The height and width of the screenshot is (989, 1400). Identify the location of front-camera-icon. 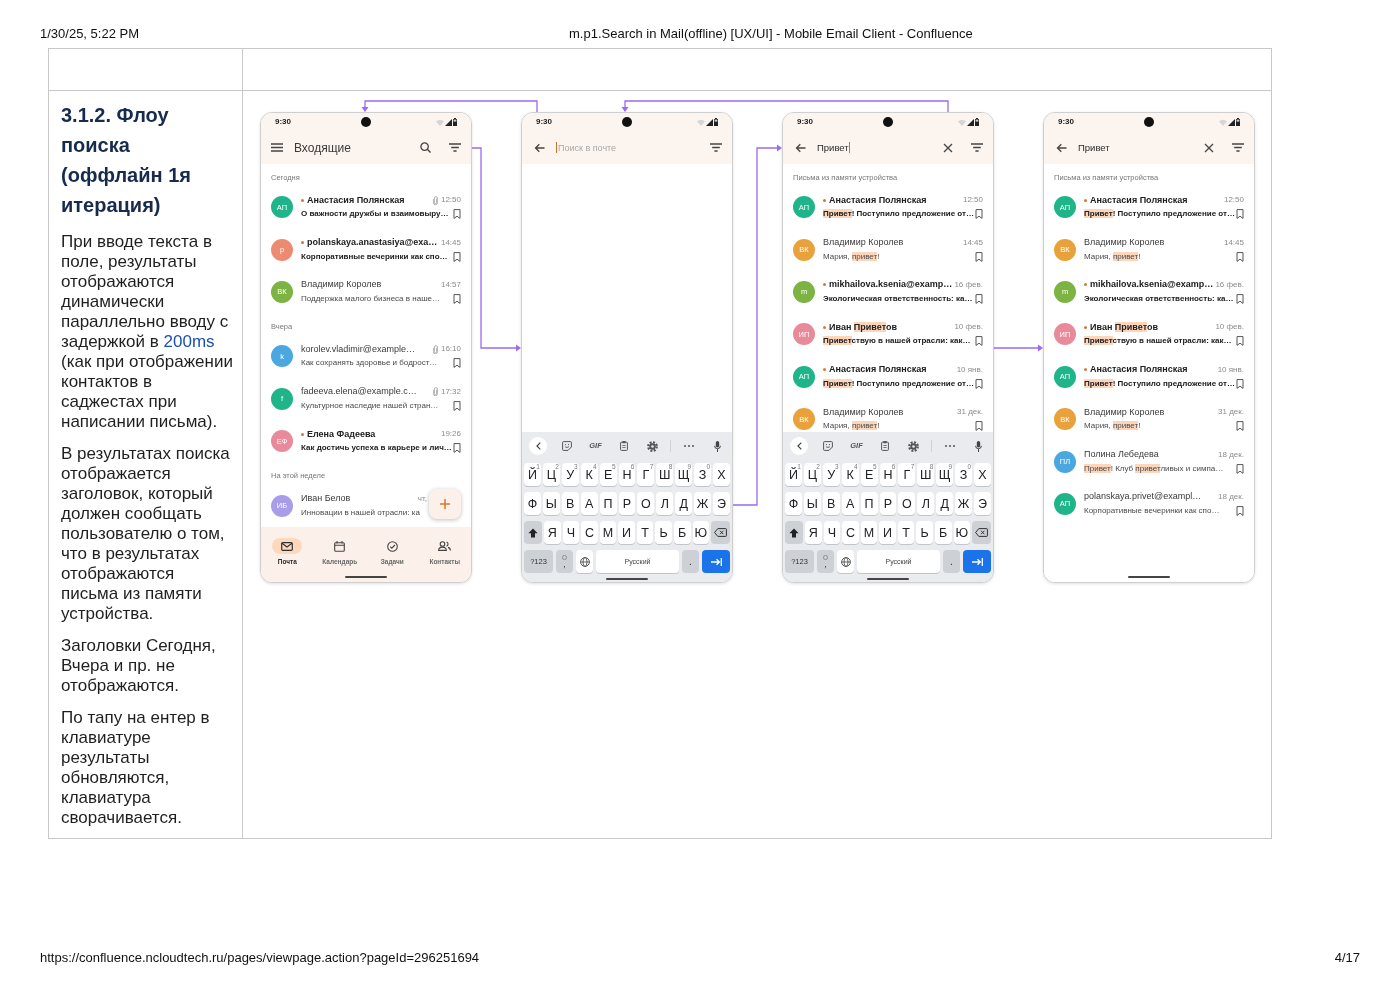
(1149, 122).